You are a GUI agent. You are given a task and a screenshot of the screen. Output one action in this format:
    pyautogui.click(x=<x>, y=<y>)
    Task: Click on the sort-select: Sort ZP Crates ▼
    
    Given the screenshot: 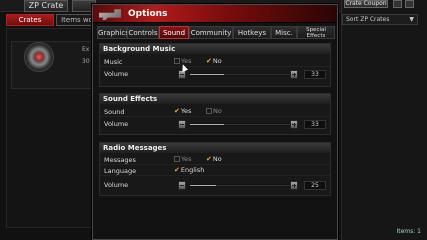 What is the action you would take?
    pyautogui.click(x=380, y=19)
    